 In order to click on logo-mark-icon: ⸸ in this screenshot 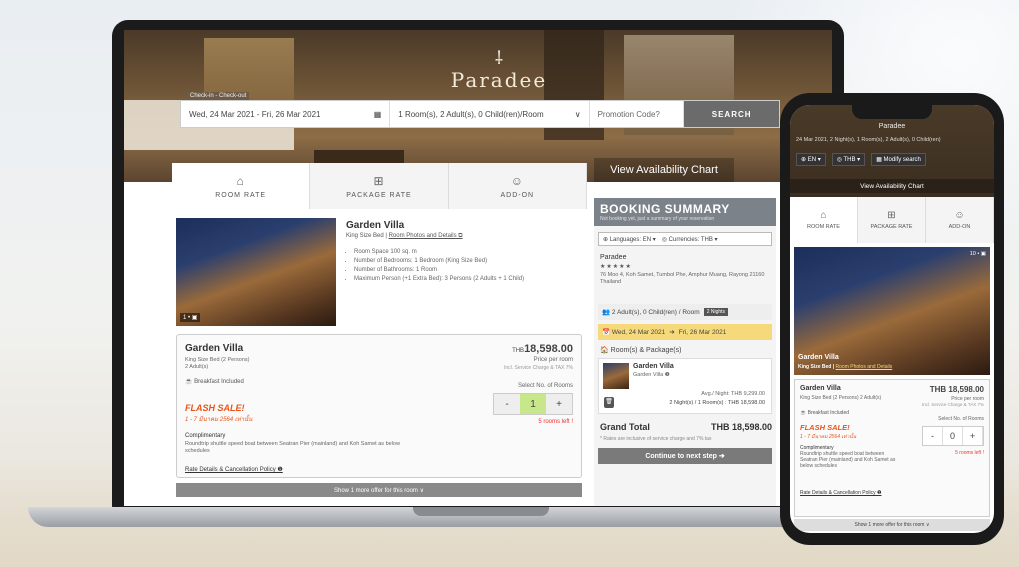, I will do `click(499, 58)`.